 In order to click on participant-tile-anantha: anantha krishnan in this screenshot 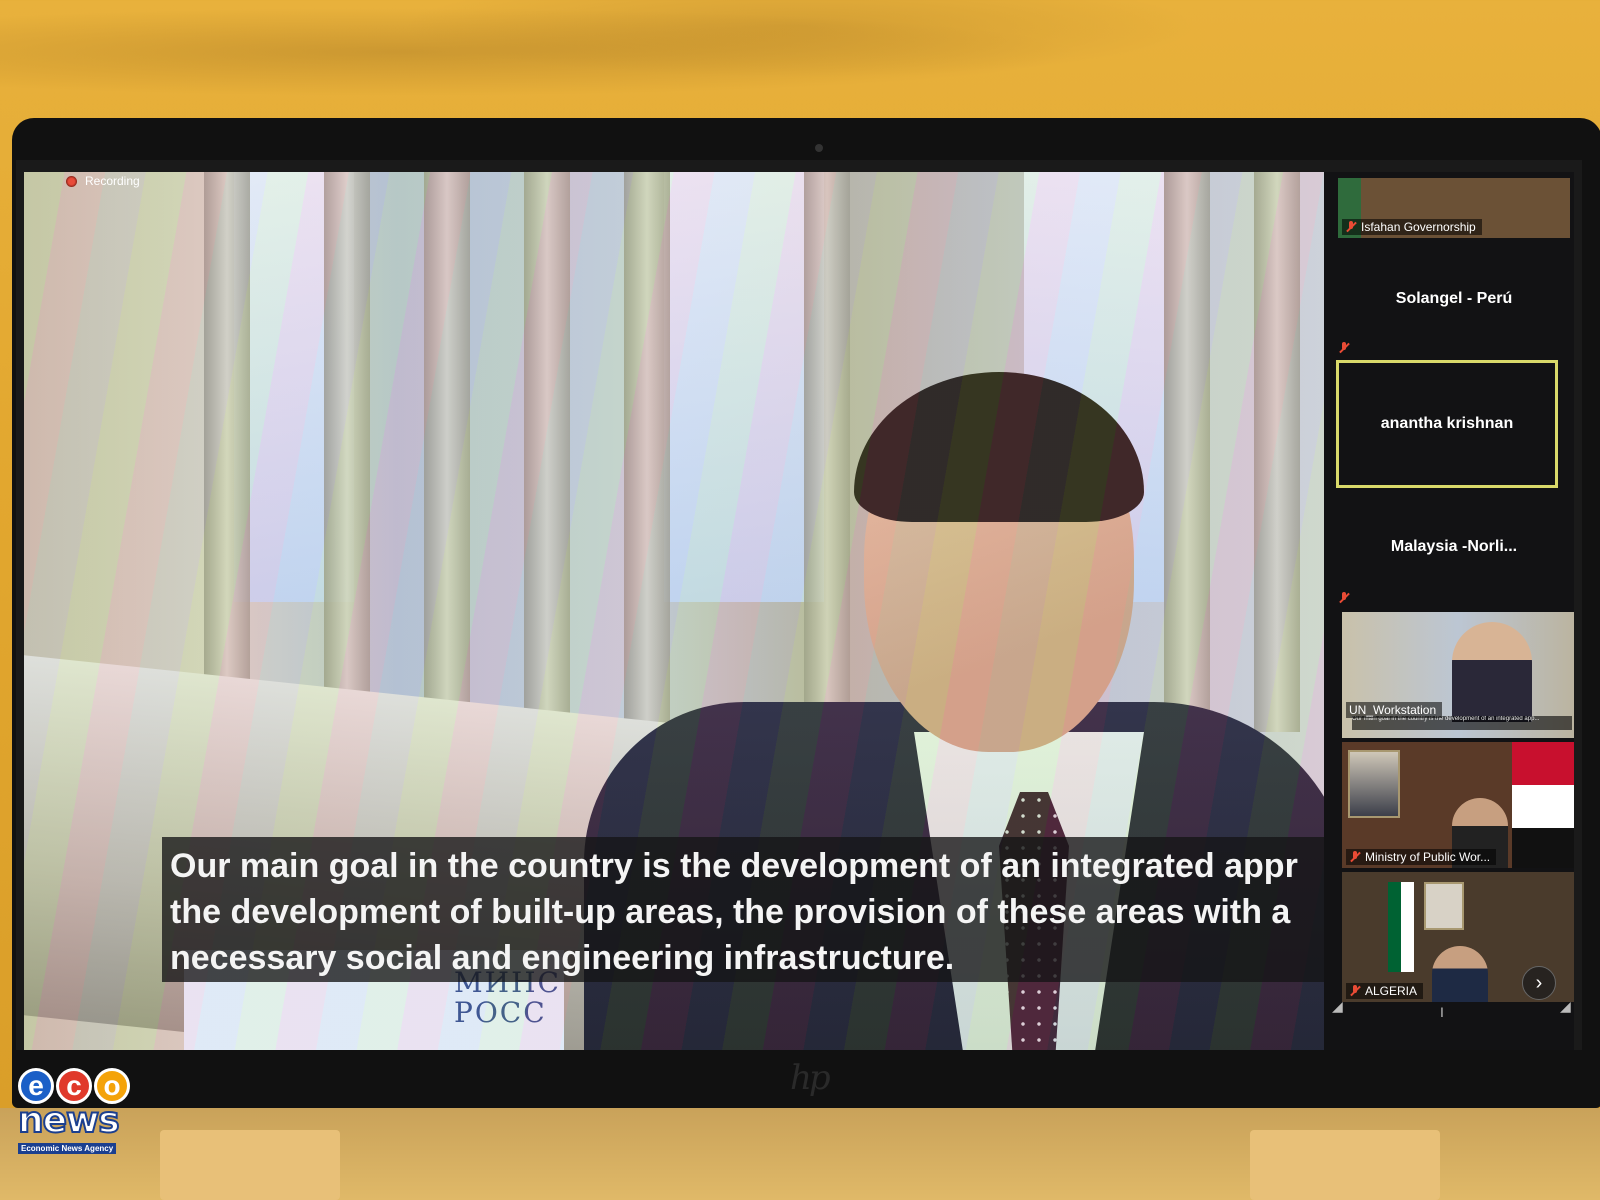, I will do `click(1447, 424)`.